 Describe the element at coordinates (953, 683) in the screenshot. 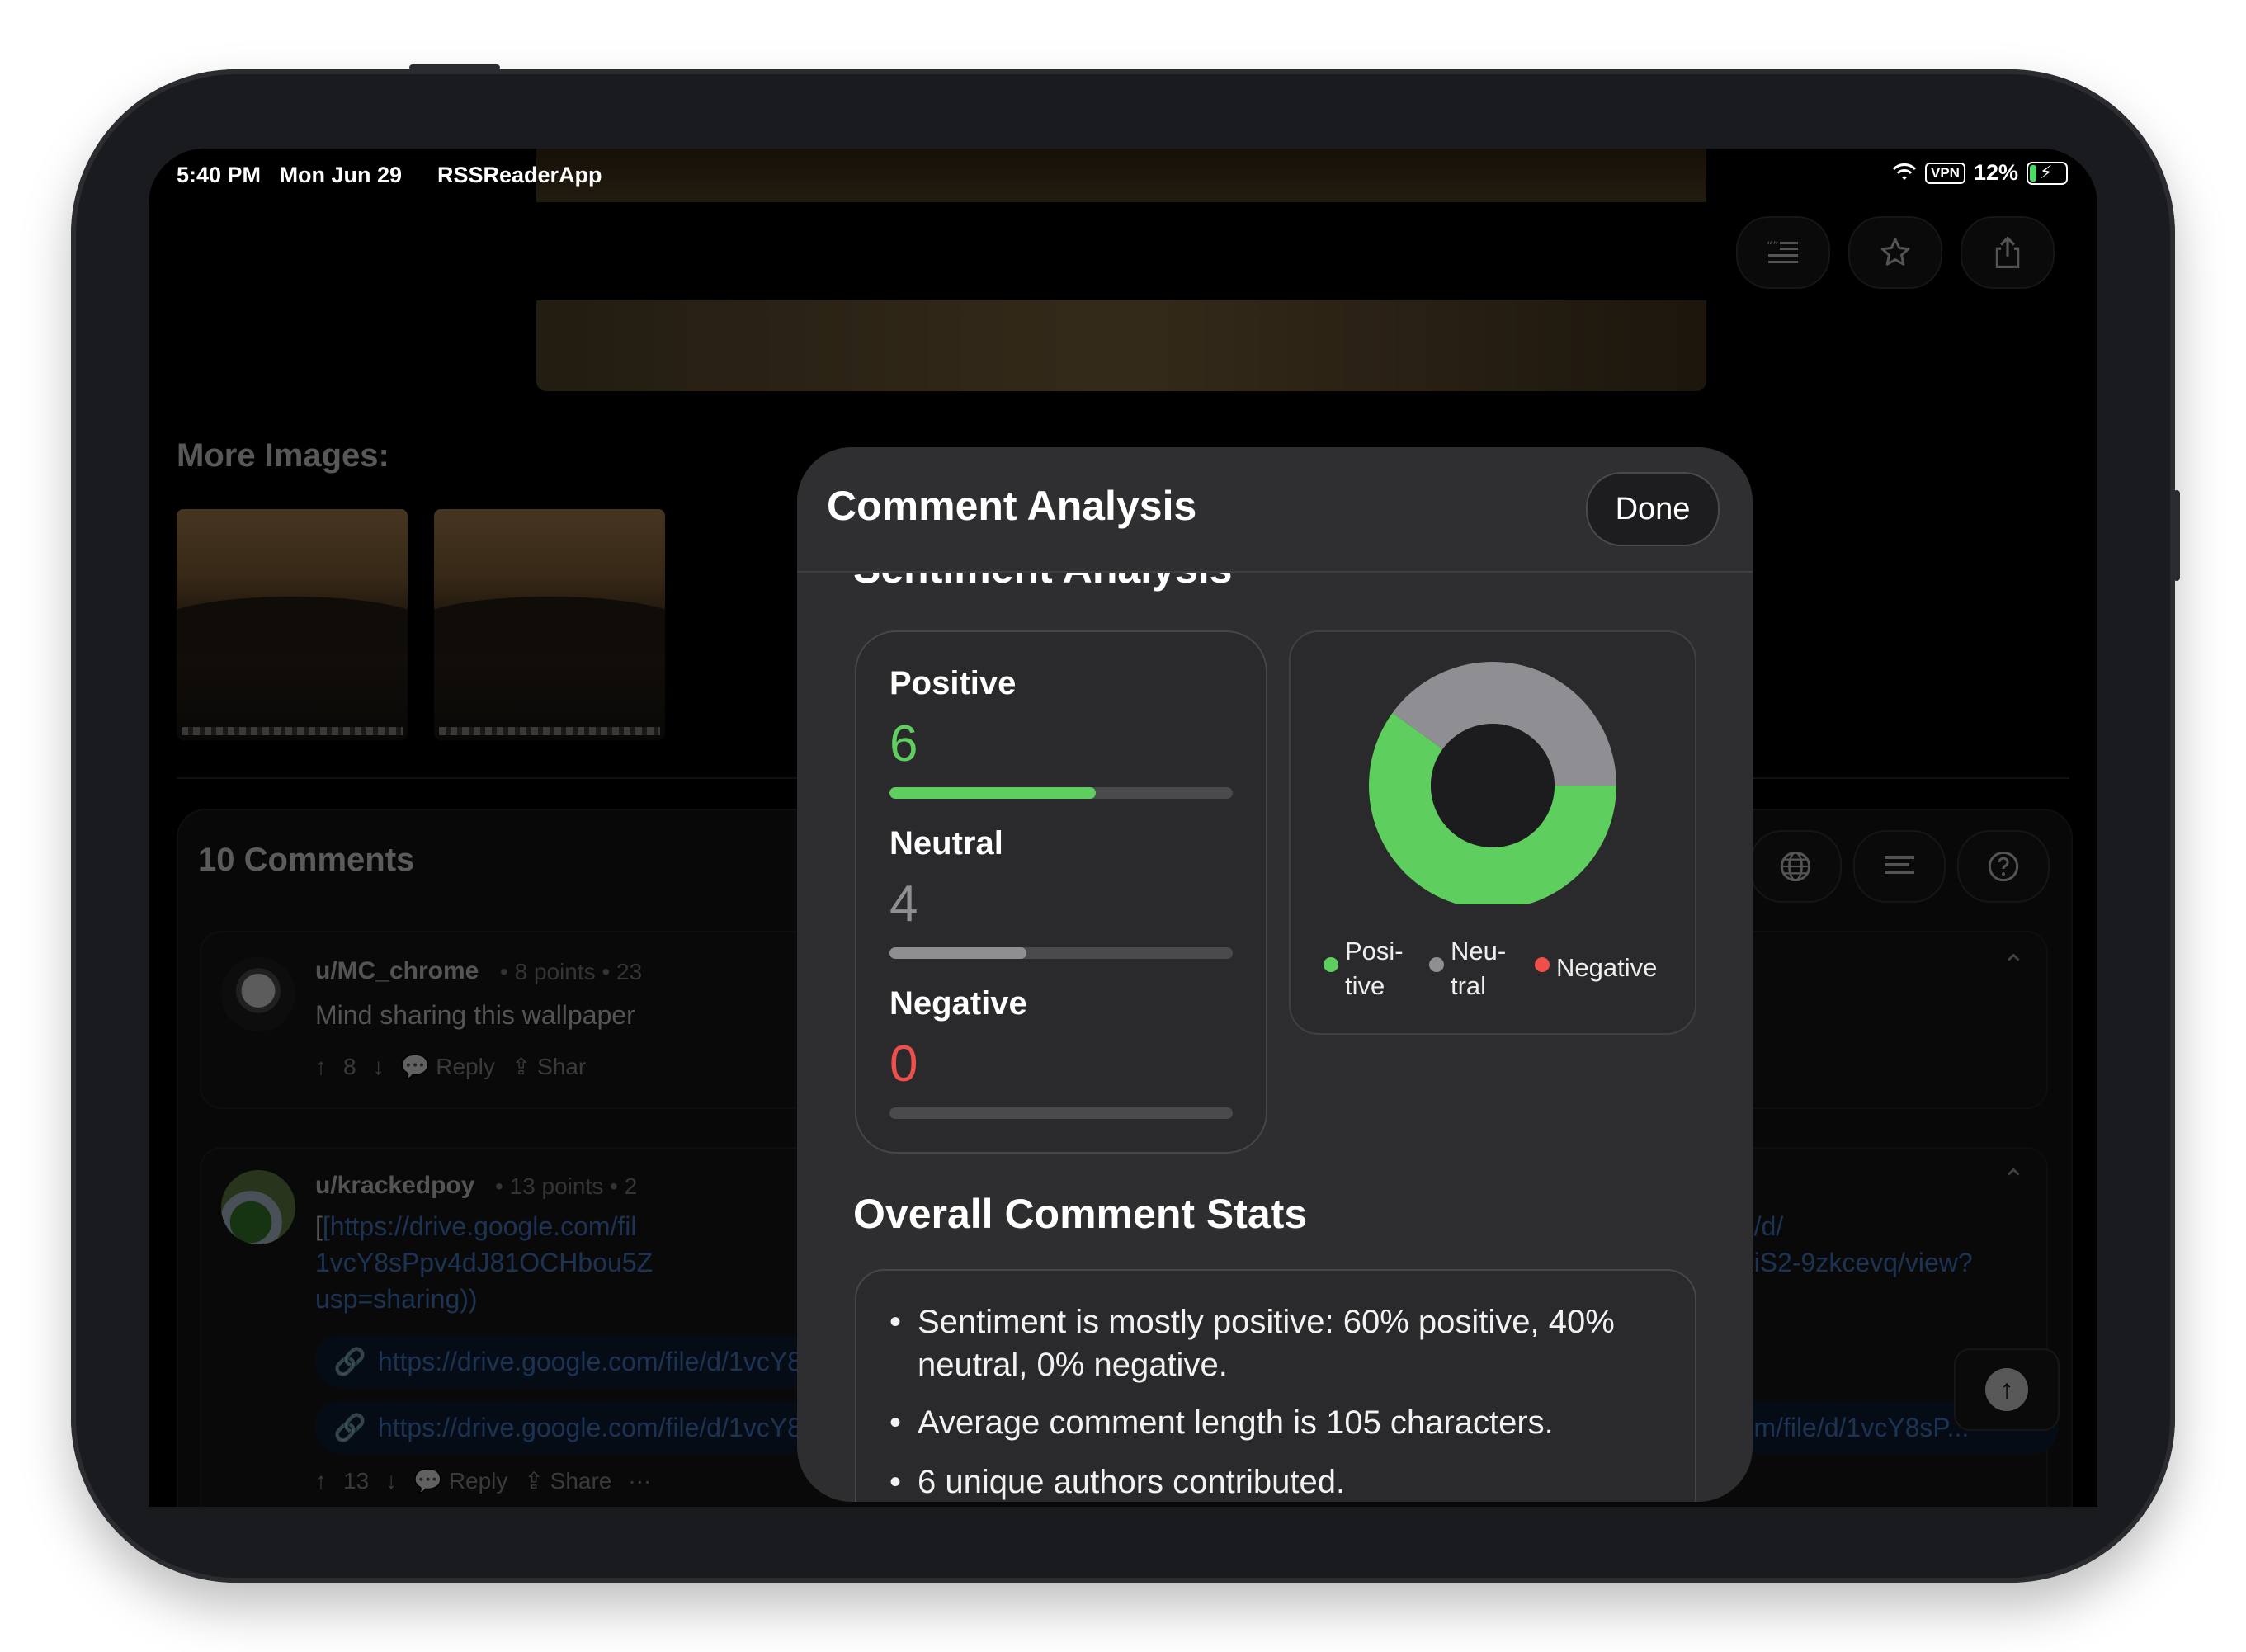

I see `positive-label: Positive` at that location.